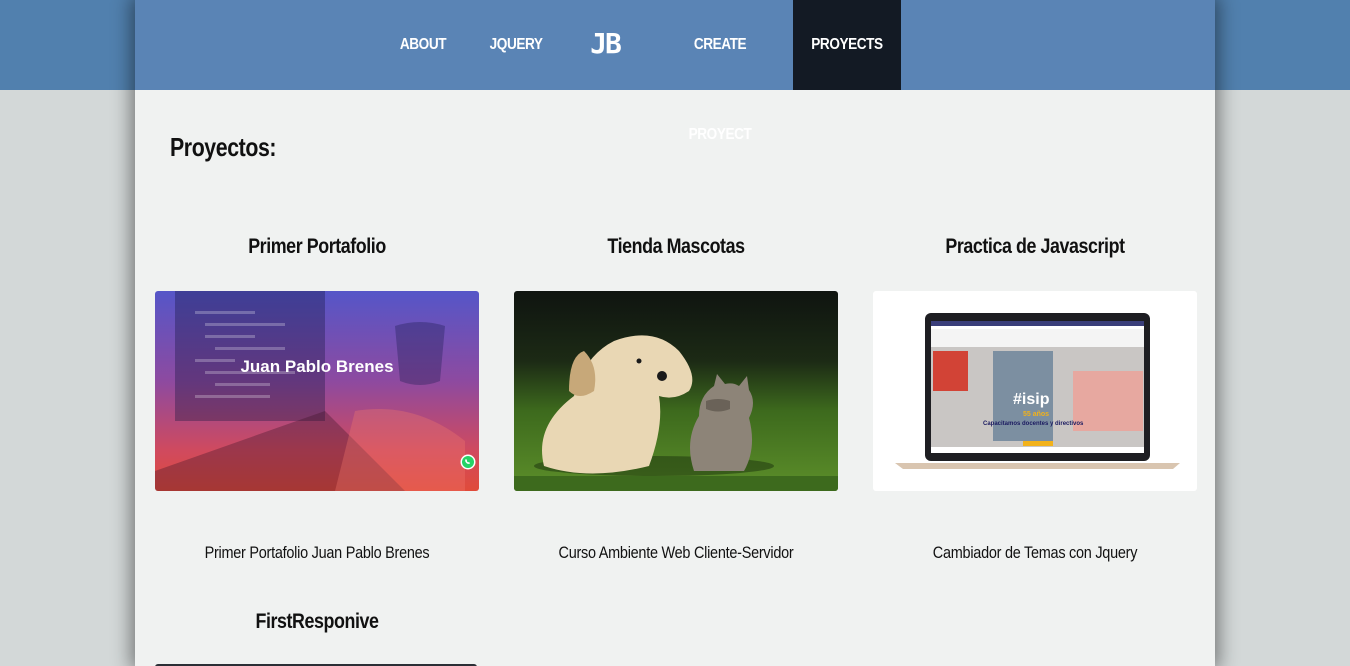  What do you see at coordinates (605, 44) in the screenshot?
I see `logo: JB` at bounding box center [605, 44].